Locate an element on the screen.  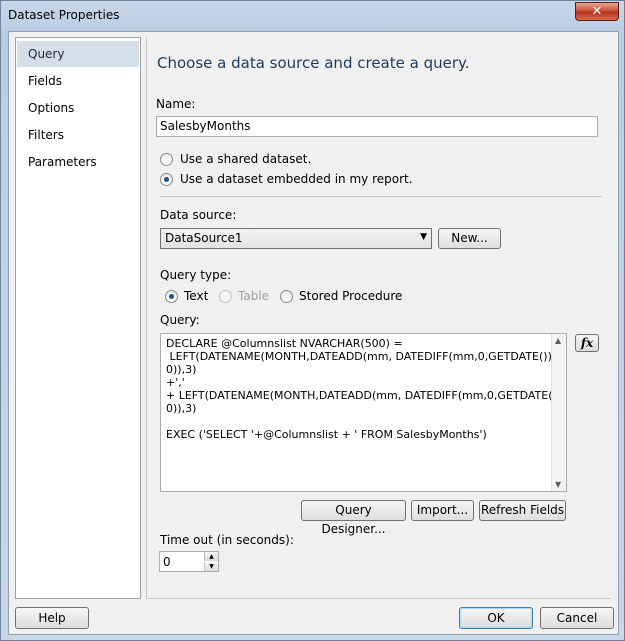
query-type-stored-procedure-radio is located at coordinates (286, 296).